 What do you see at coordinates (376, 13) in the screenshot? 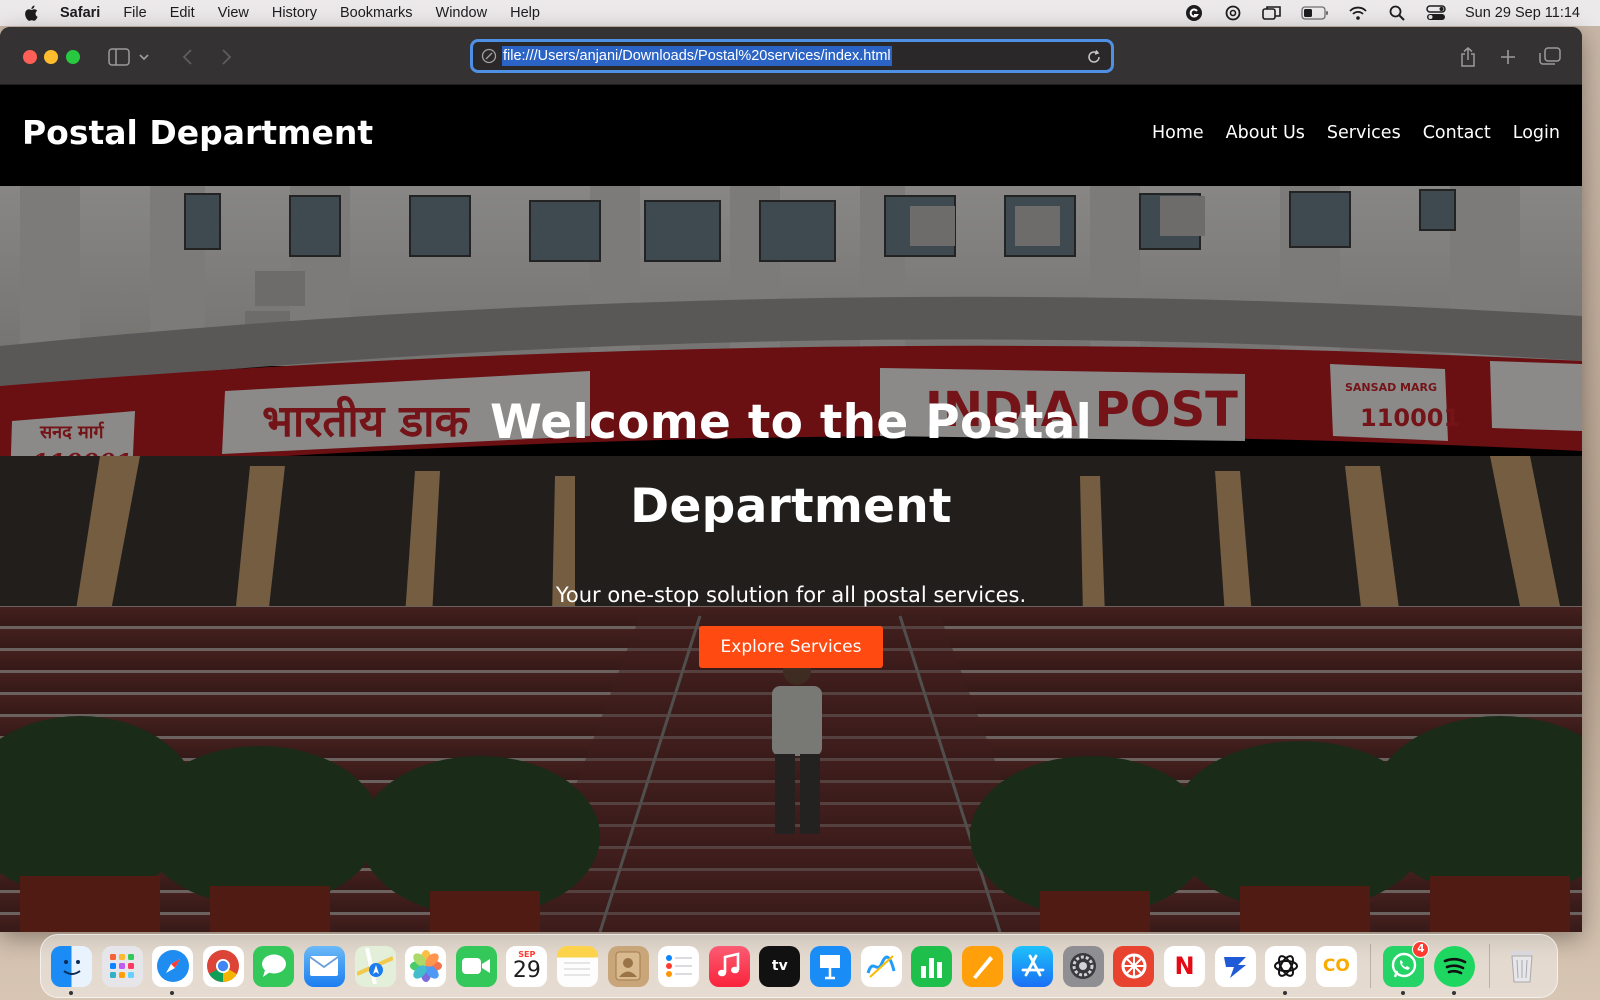
I see `menu-bookmarks: Bookmarks` at bounding box center [376, 13].